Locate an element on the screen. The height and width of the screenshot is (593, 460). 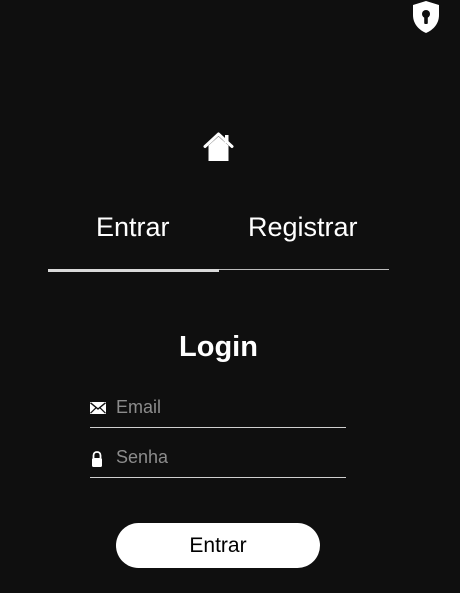
envelope-icon is located at coordinates (98, 410).